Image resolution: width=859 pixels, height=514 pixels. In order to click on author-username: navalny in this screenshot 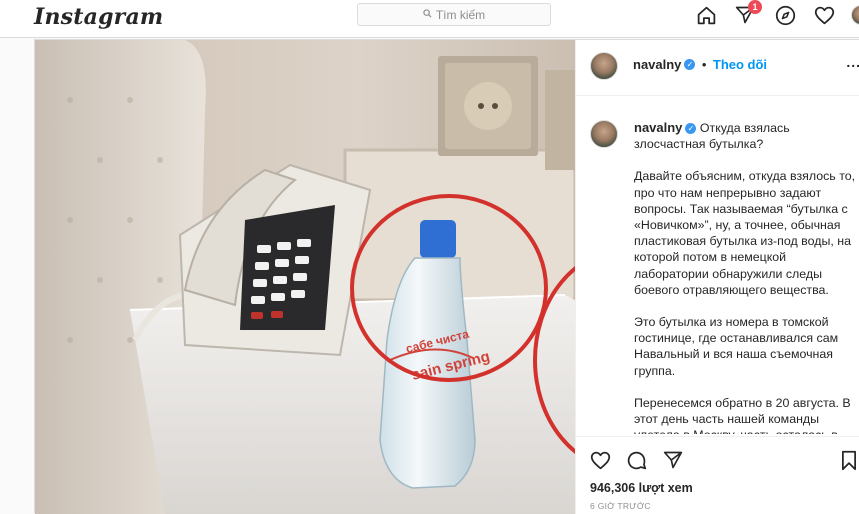, I will do `click(657, 64)`.